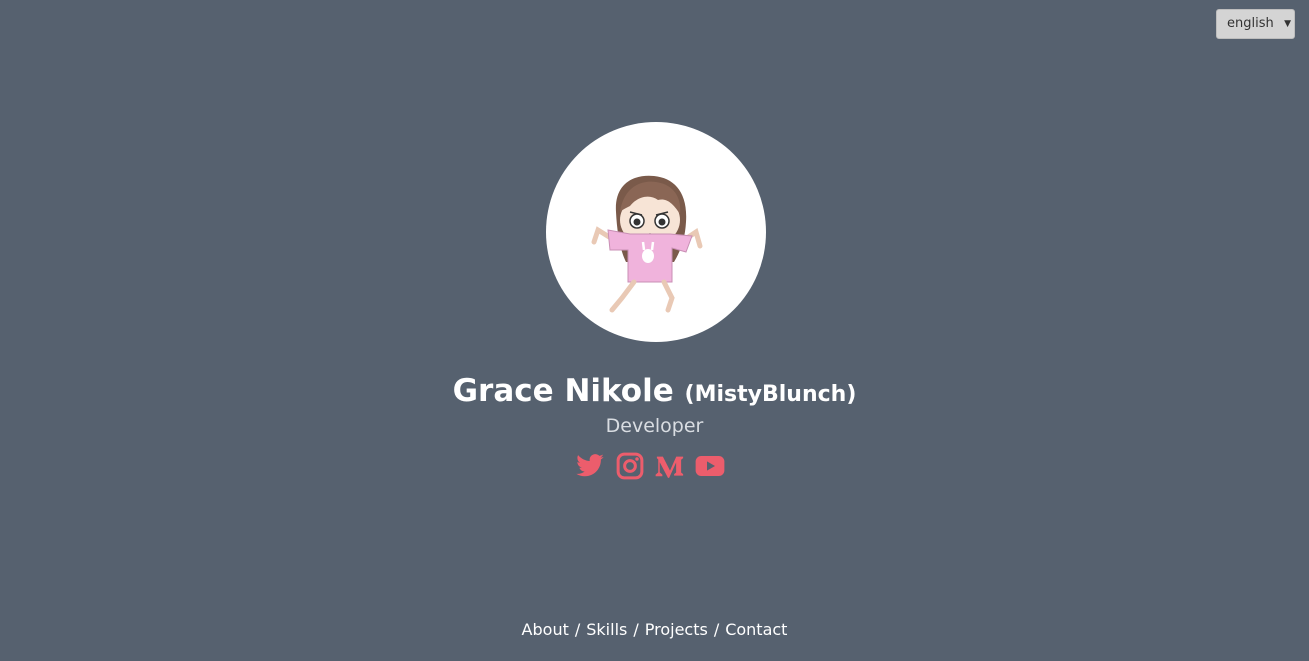 The height and width of the screenshot is (661, 1309). I want to click on profile-name: Grace Nikole (MistyBlunch), so click(654, 393).